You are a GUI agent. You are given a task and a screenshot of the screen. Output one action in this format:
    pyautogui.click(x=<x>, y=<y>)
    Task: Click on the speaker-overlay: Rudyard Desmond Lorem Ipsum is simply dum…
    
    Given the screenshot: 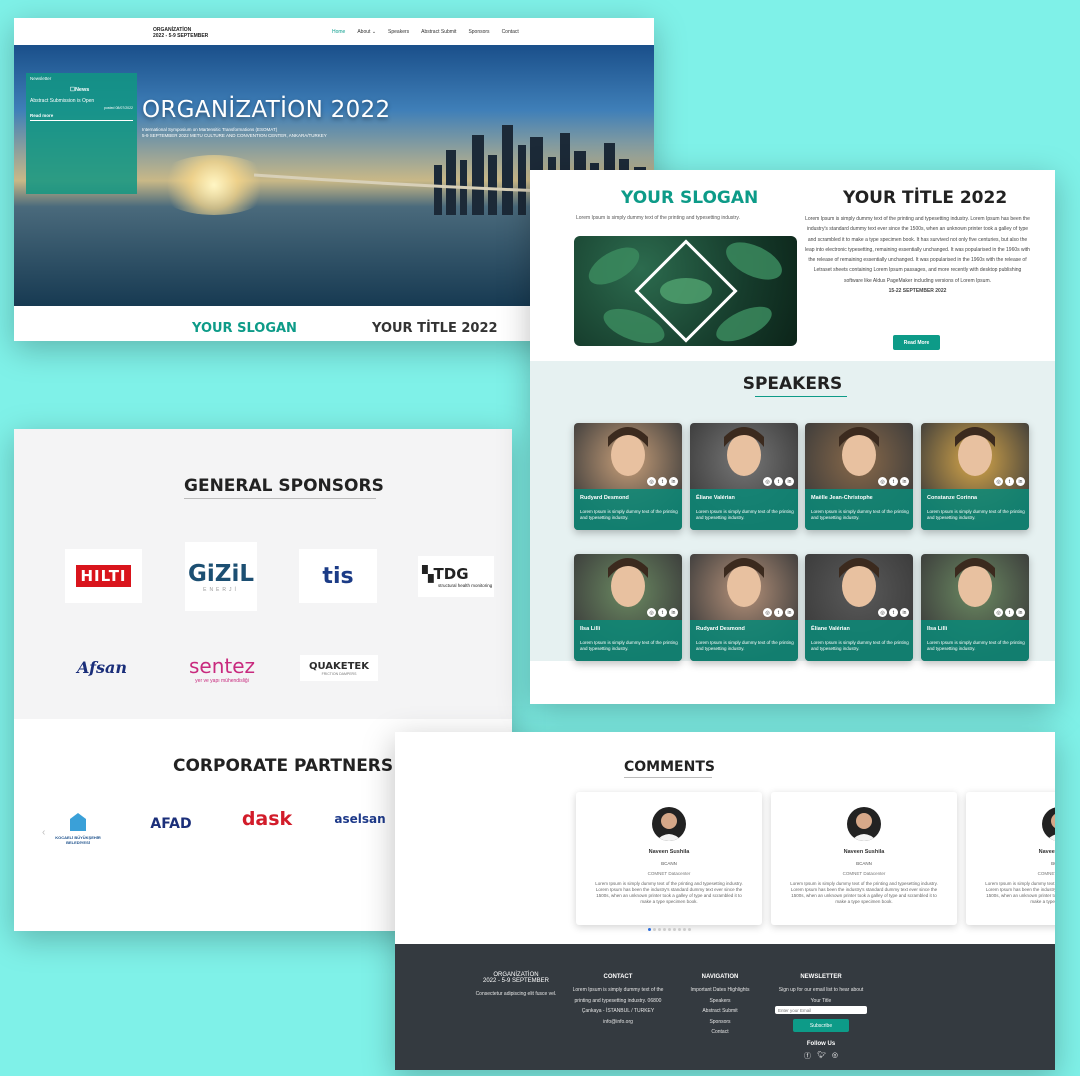 What is the action you would take?
    pyautogui.click(x=628, y=509)
    